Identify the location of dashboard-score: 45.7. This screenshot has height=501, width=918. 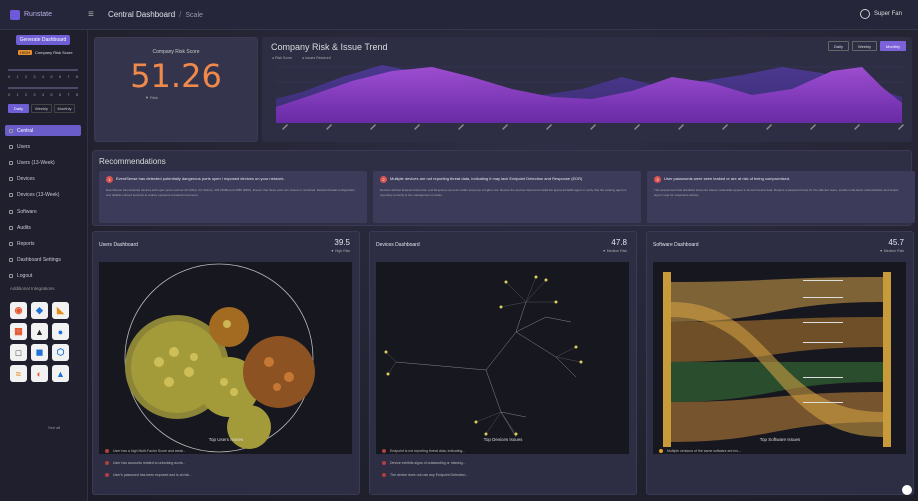
(896, 242).